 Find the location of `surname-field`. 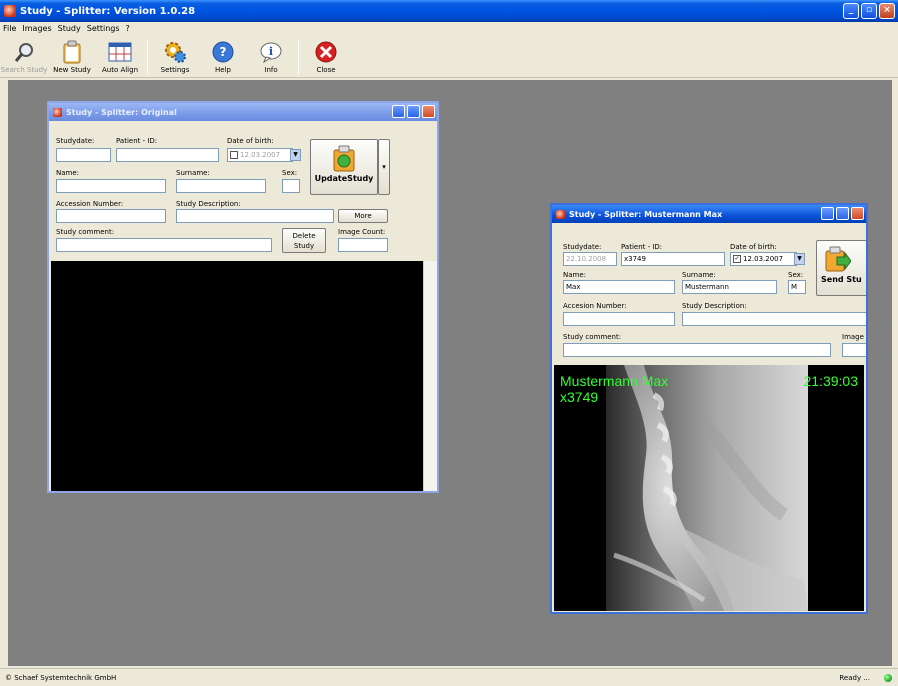

surname-field is located at coordinates (221, 186).